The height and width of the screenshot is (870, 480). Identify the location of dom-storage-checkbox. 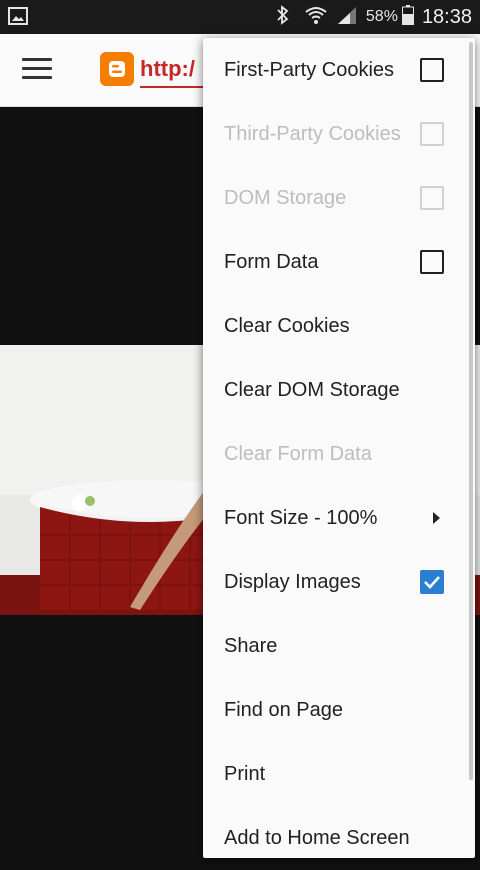
(432, 198).